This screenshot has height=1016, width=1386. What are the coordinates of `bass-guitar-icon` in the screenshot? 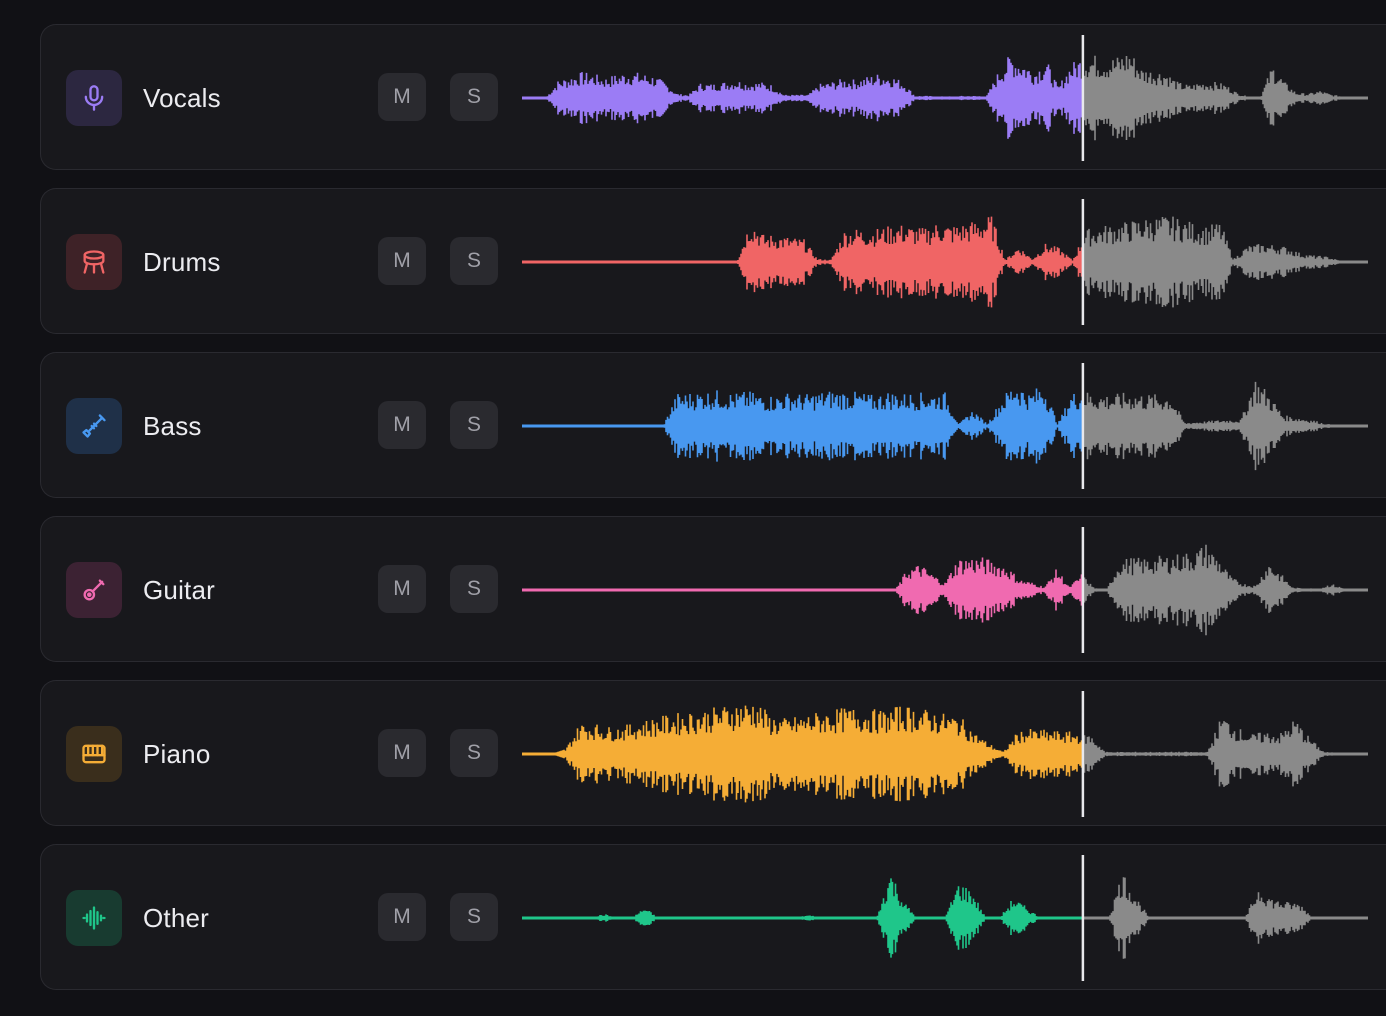 It's located at (94, 426).